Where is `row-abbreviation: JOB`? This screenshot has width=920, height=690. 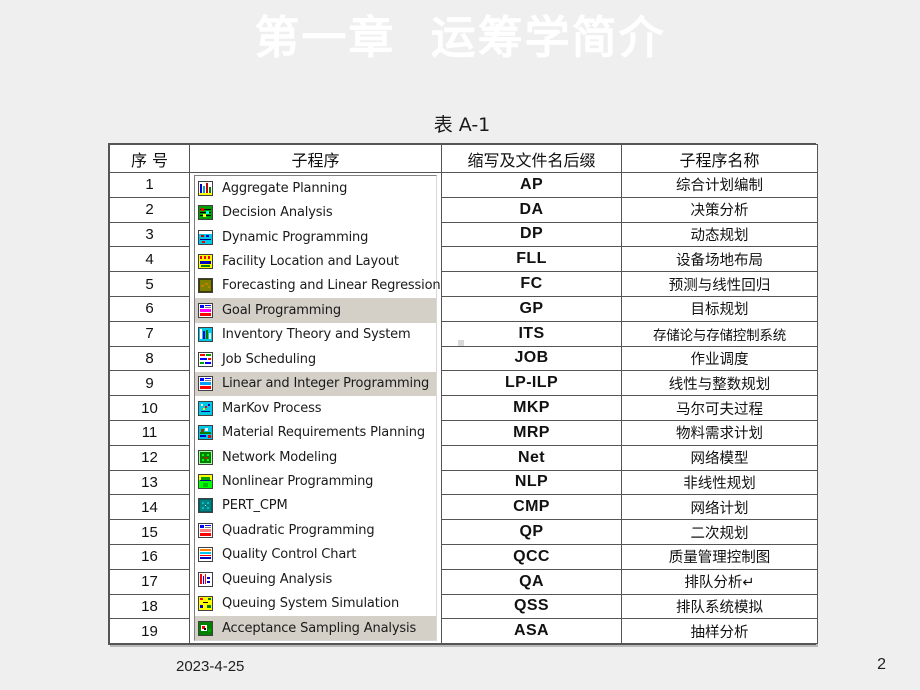 row-abbreviation: JOB is located at coordinates (531, 358).